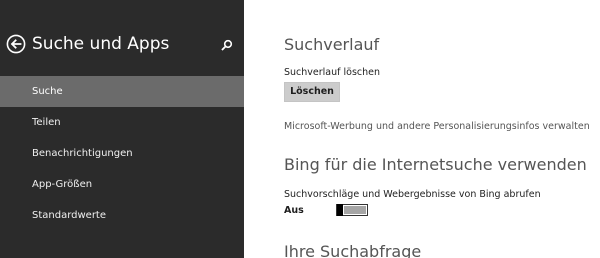 This screenshot has width=600, height=258. I want to click on back-arrow-circle-icon, so click(16, 44).